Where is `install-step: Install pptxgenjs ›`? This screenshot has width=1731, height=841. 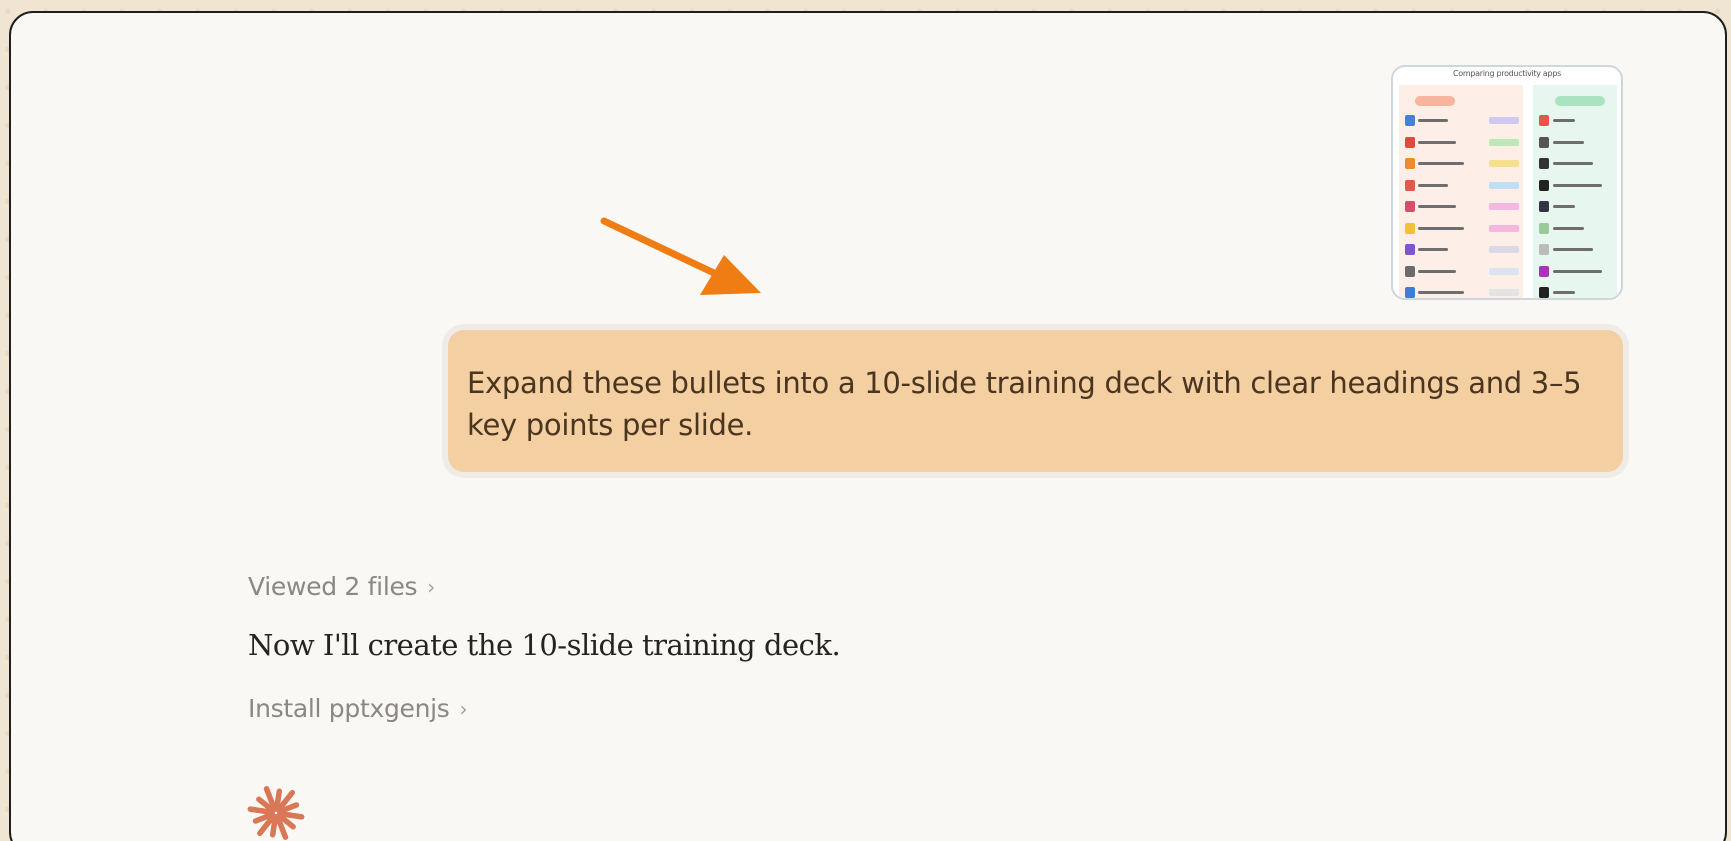 install-step: Install pptxgenjs › is located at coordinates (358, 708).